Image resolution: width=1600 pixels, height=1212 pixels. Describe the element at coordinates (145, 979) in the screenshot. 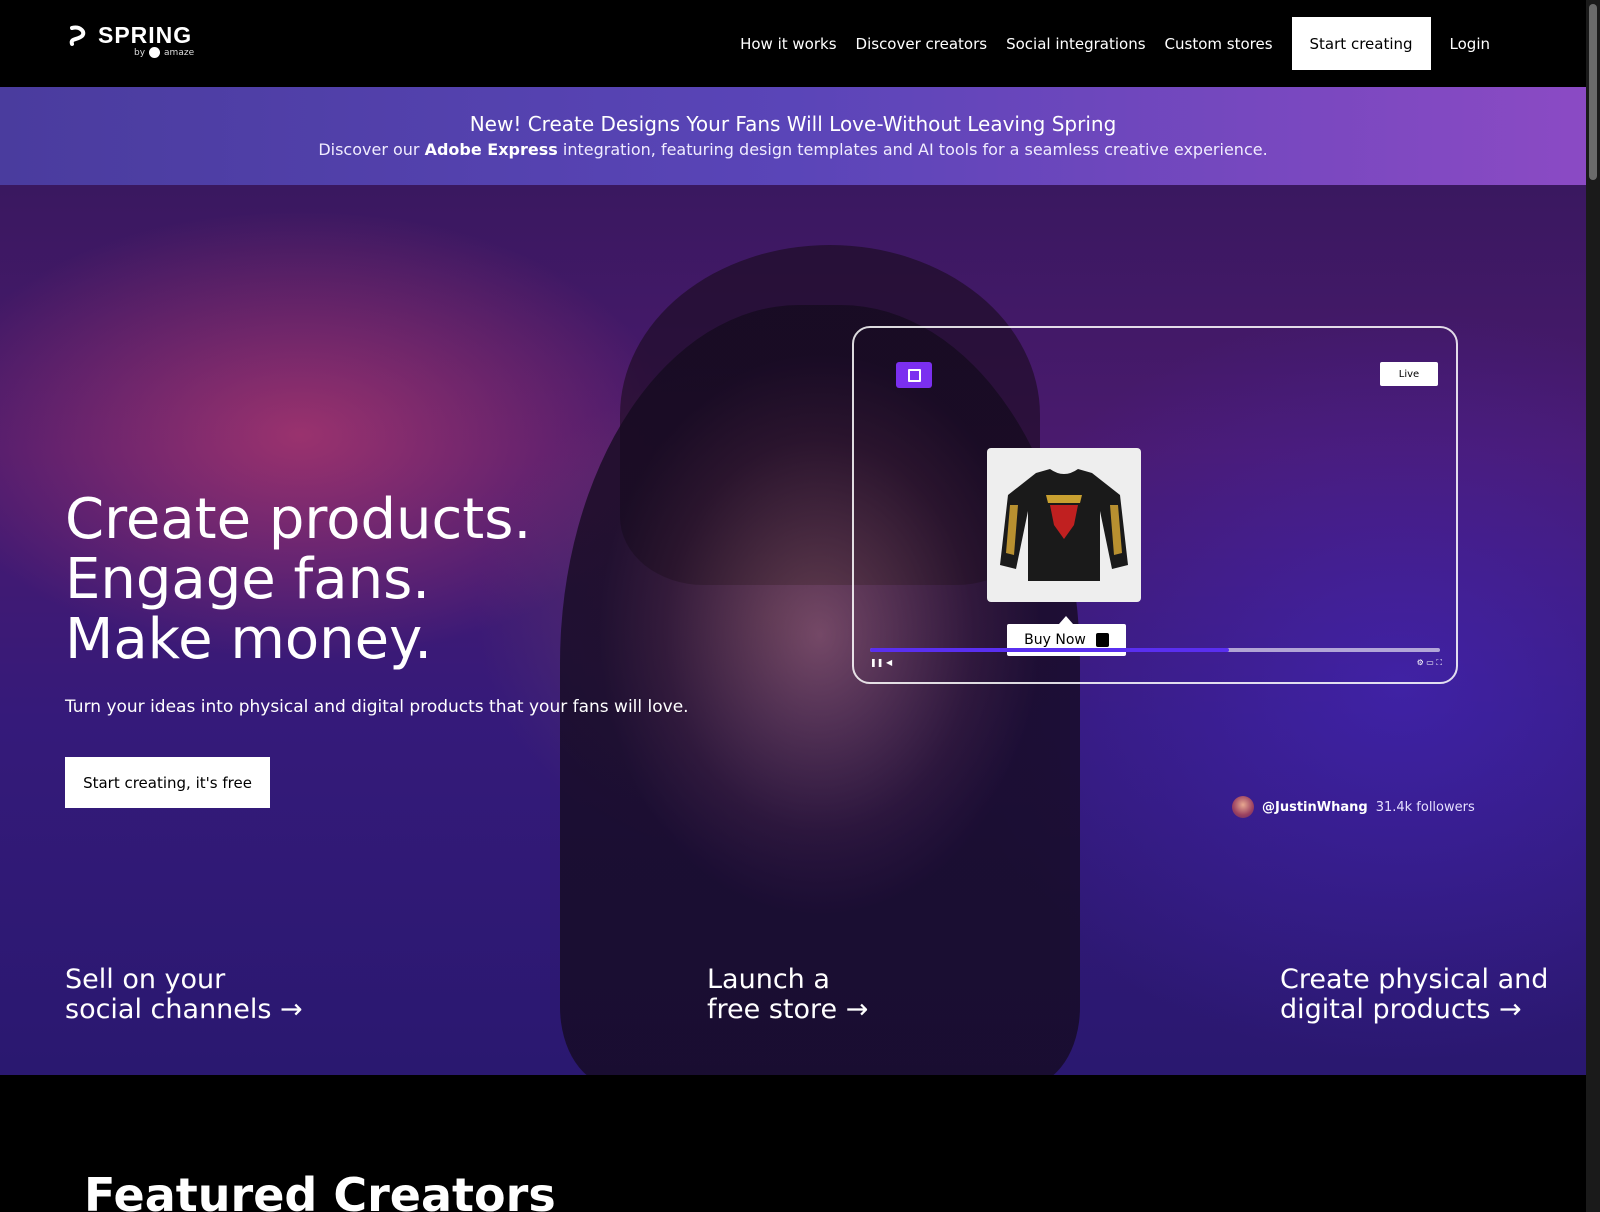

I see `sell-link-line-1: Sell on your` at that location.